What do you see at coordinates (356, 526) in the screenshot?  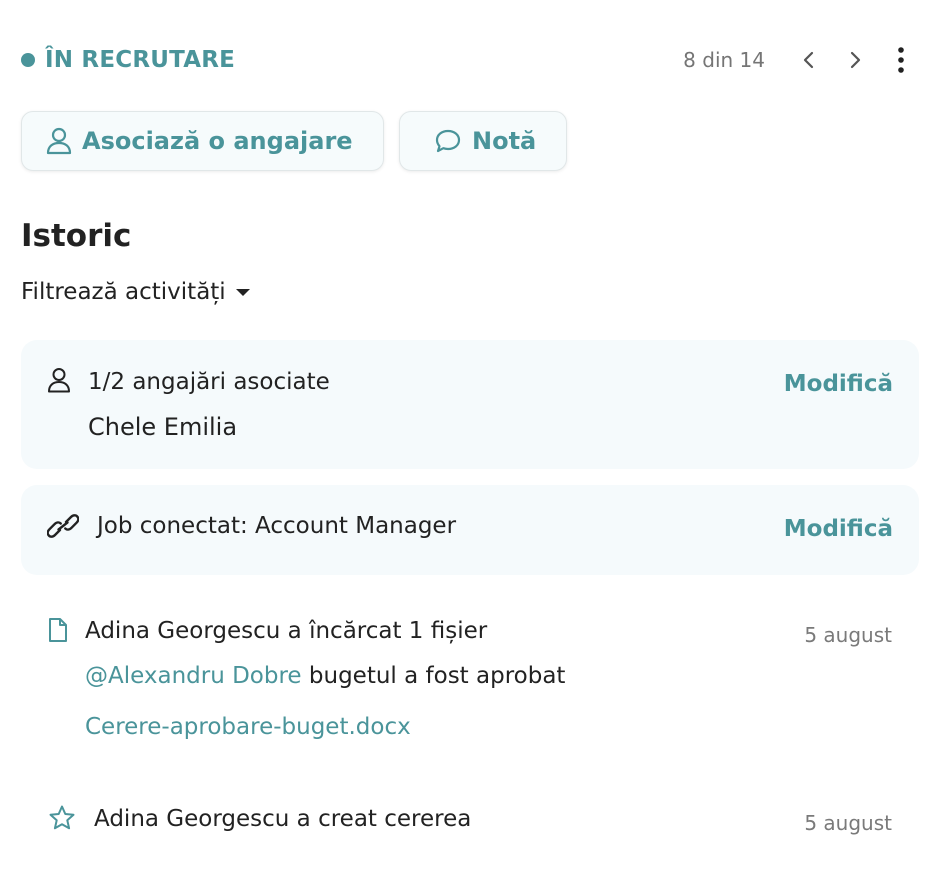 I see `connected-job-name: Account Manager` at bounding box center [356, 526].